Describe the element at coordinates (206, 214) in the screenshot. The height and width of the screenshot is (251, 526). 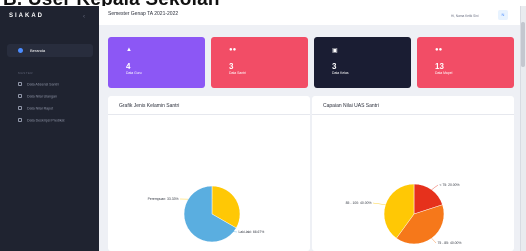
I see `gender-pie-chart: Perempuan: 33.33% Laki-laki: 66.67%` at that location.